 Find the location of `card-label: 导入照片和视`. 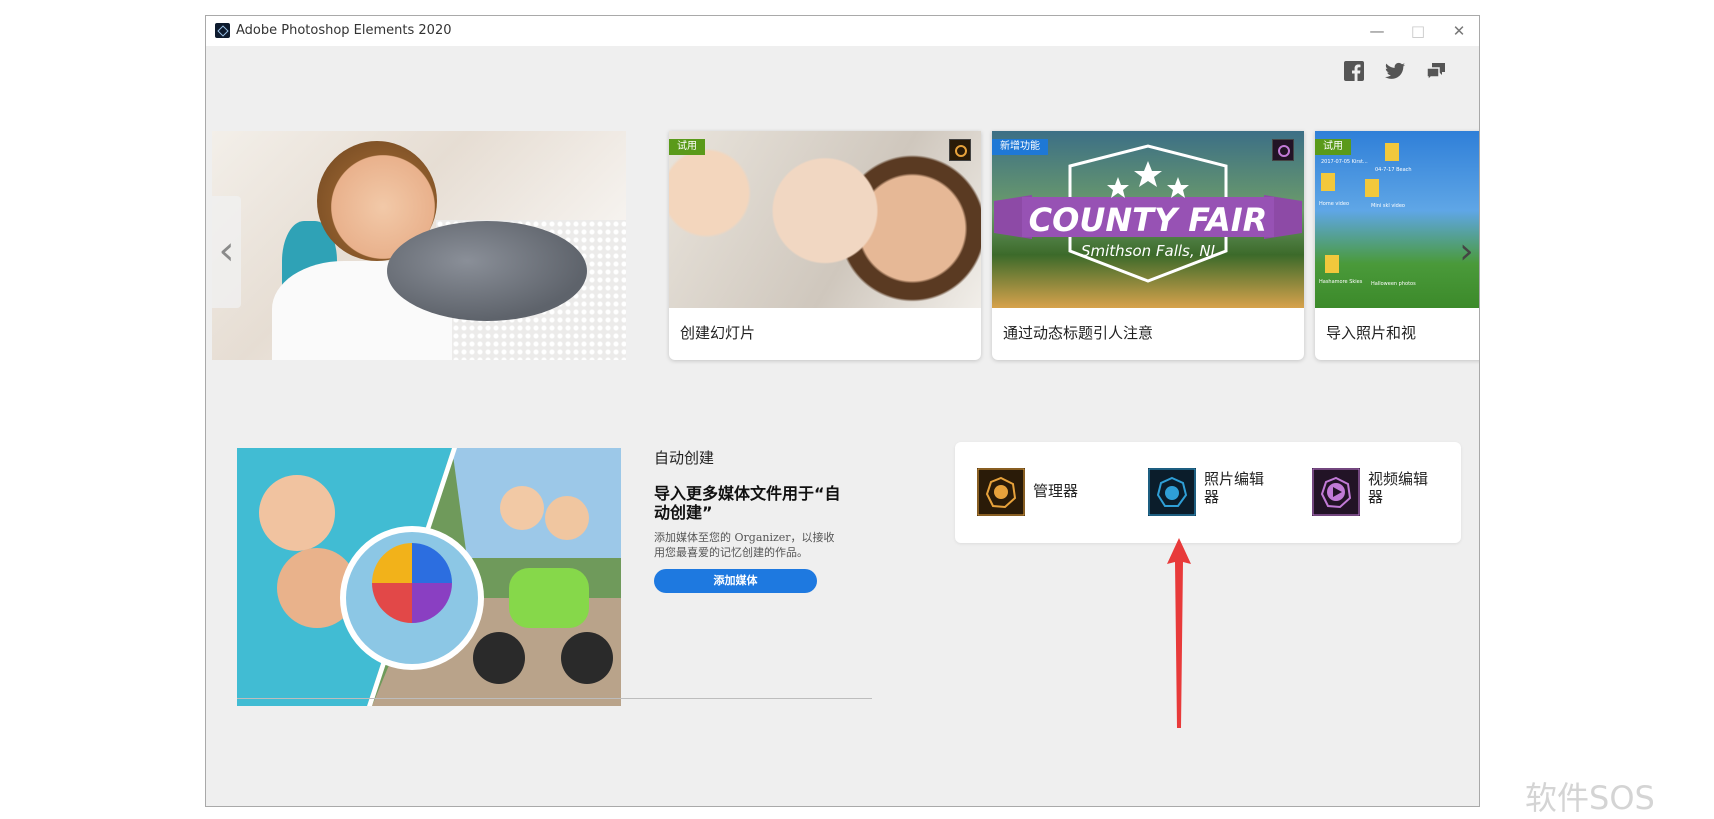

card-label: 导入照片和视 is located at coordinates (1371, 333).